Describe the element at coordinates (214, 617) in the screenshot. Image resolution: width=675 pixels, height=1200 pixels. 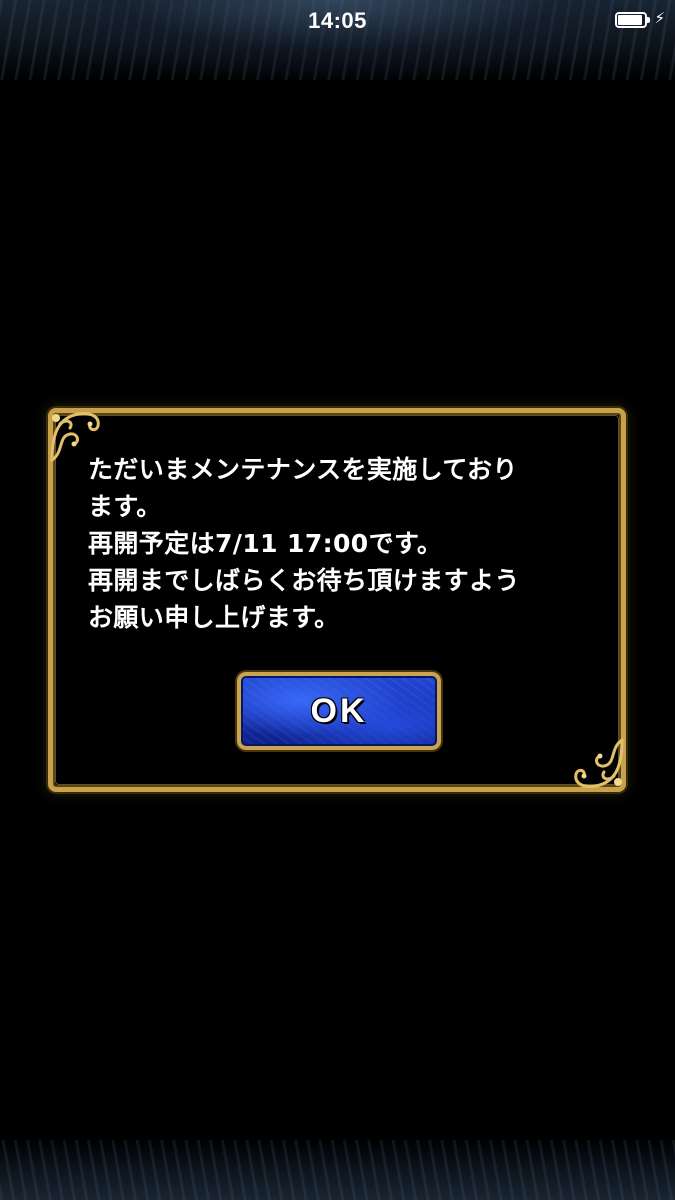
I see `message-line: お願い申し上げます。` at that location.